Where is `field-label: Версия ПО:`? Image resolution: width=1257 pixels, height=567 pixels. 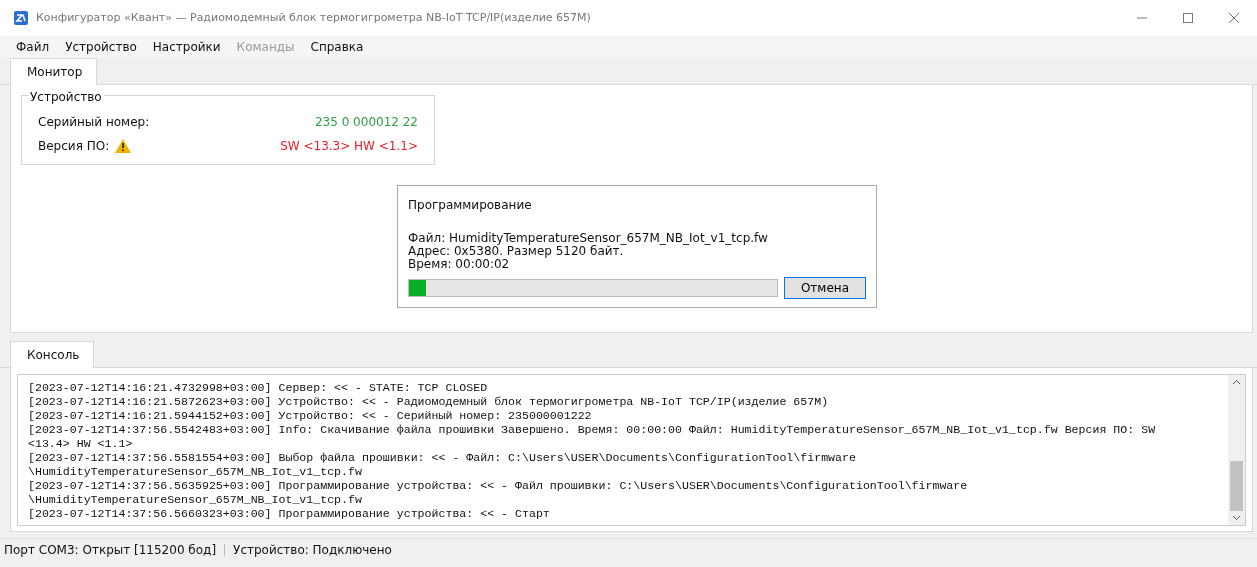
field-label: Версия ПО: is located at coordinates (74, 146).